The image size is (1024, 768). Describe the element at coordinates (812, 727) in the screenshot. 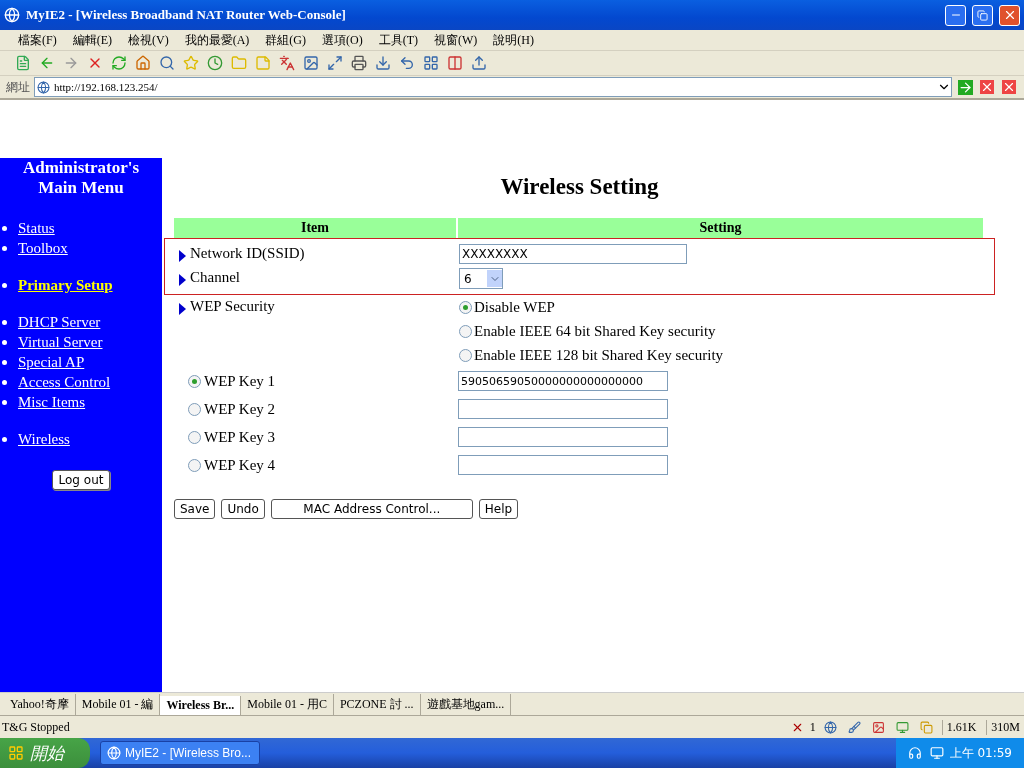

I see `blocked-count: 1` at that location.